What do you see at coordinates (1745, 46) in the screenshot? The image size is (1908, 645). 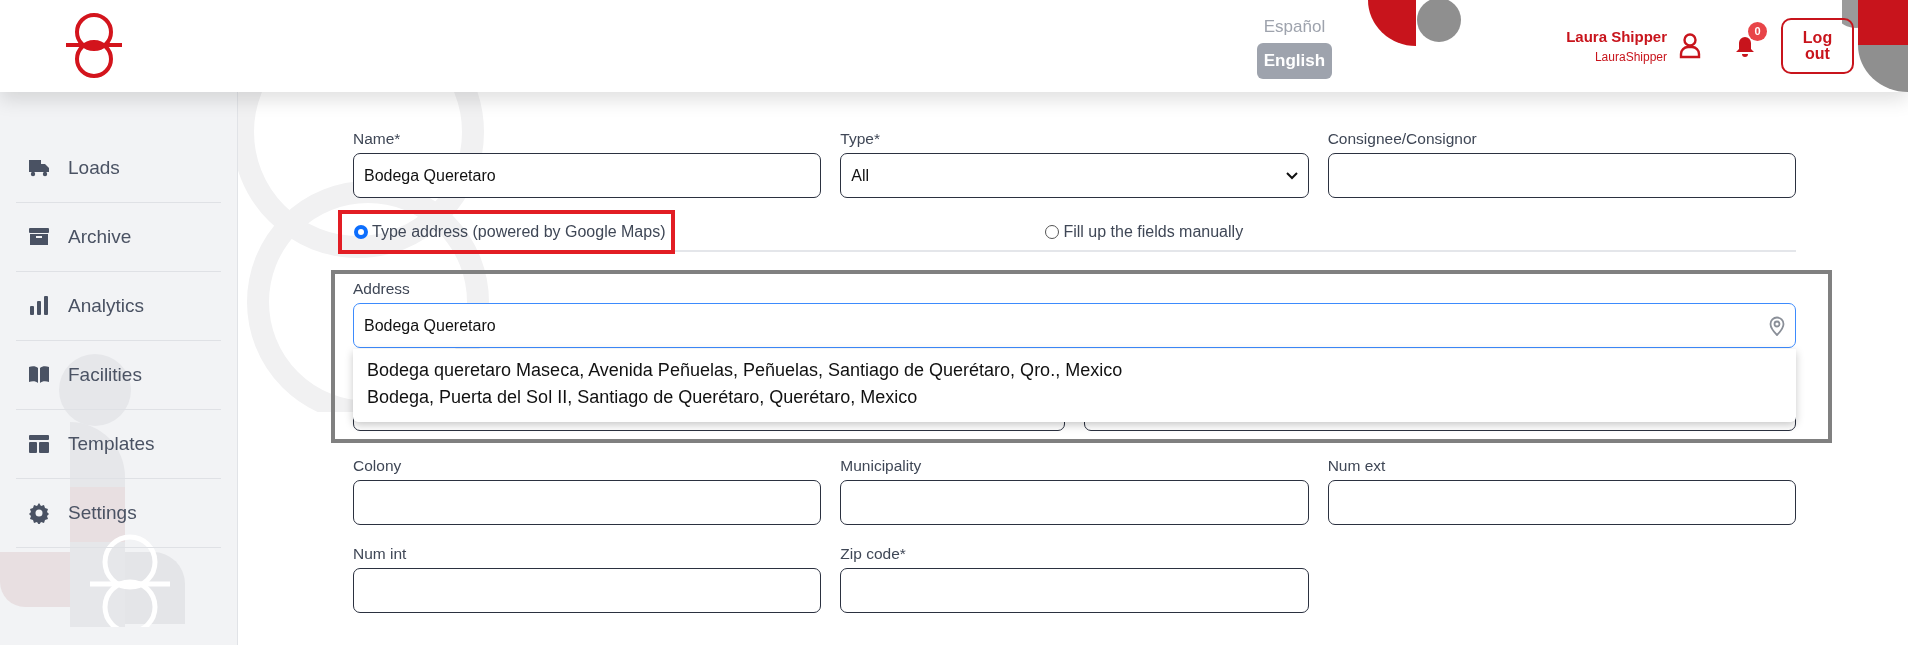 I see `bell-icon` at bounding box center [1745, 46].